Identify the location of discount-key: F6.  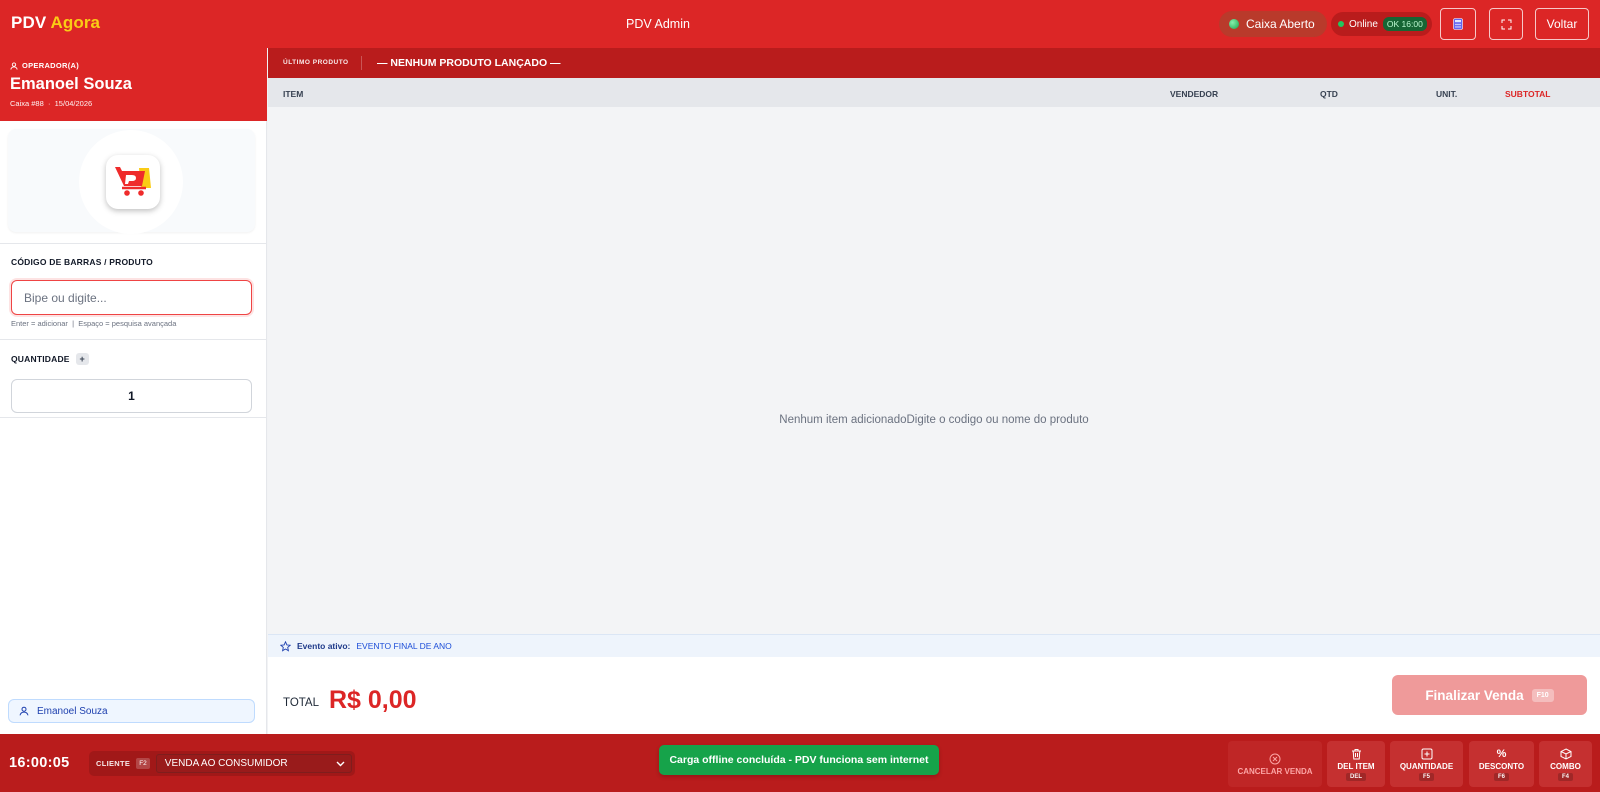
(1501, 776).